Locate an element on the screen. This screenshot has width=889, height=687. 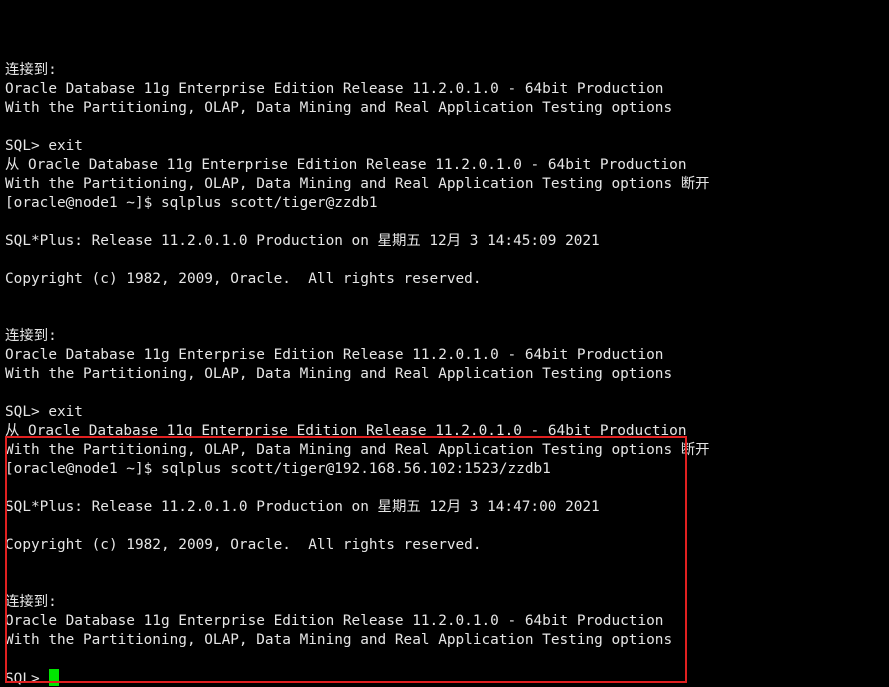
block-cursor-icon is located at coordinates (54, 677).